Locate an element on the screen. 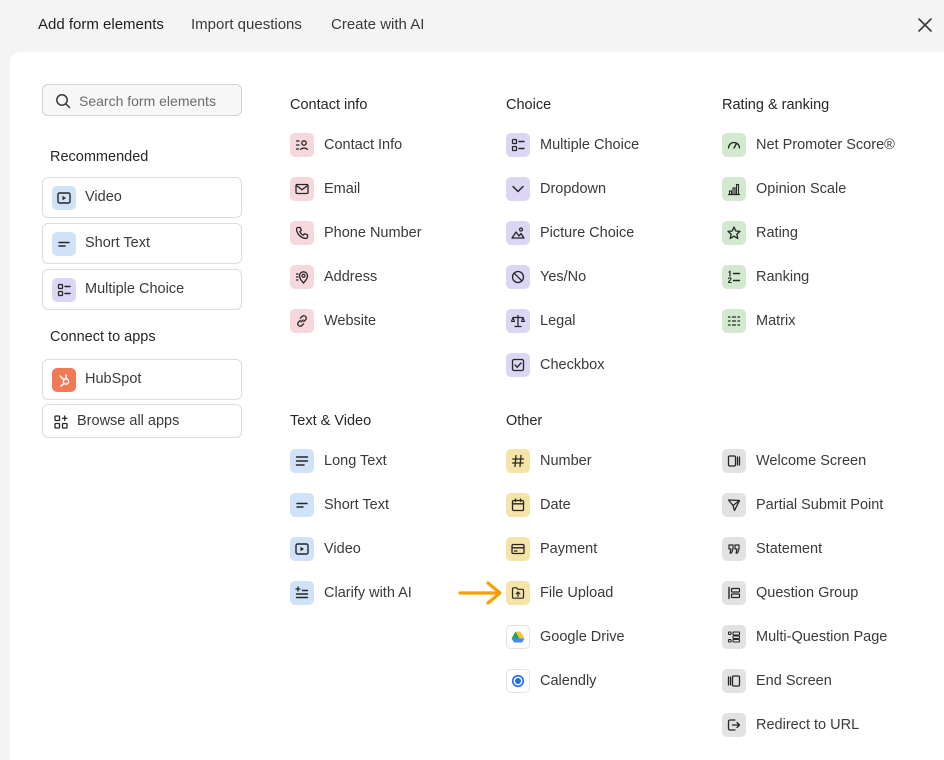  phone-icon is located at coordinates (302, 233).